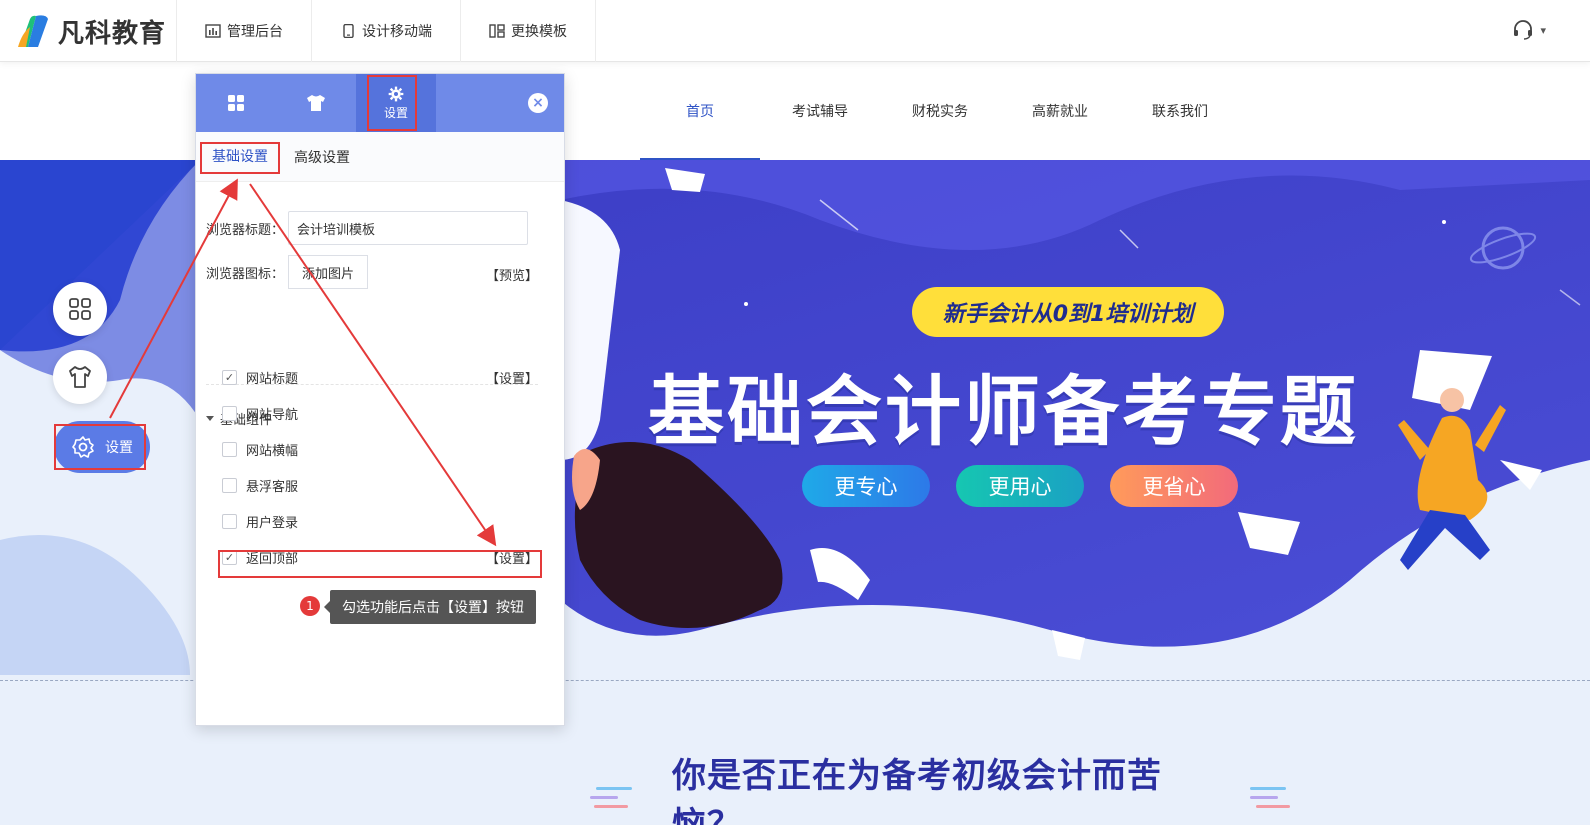 The height and width of the screenshot is (825, 1590). I want to click on site-nav-tax: 财税实务, so click(940, 111).